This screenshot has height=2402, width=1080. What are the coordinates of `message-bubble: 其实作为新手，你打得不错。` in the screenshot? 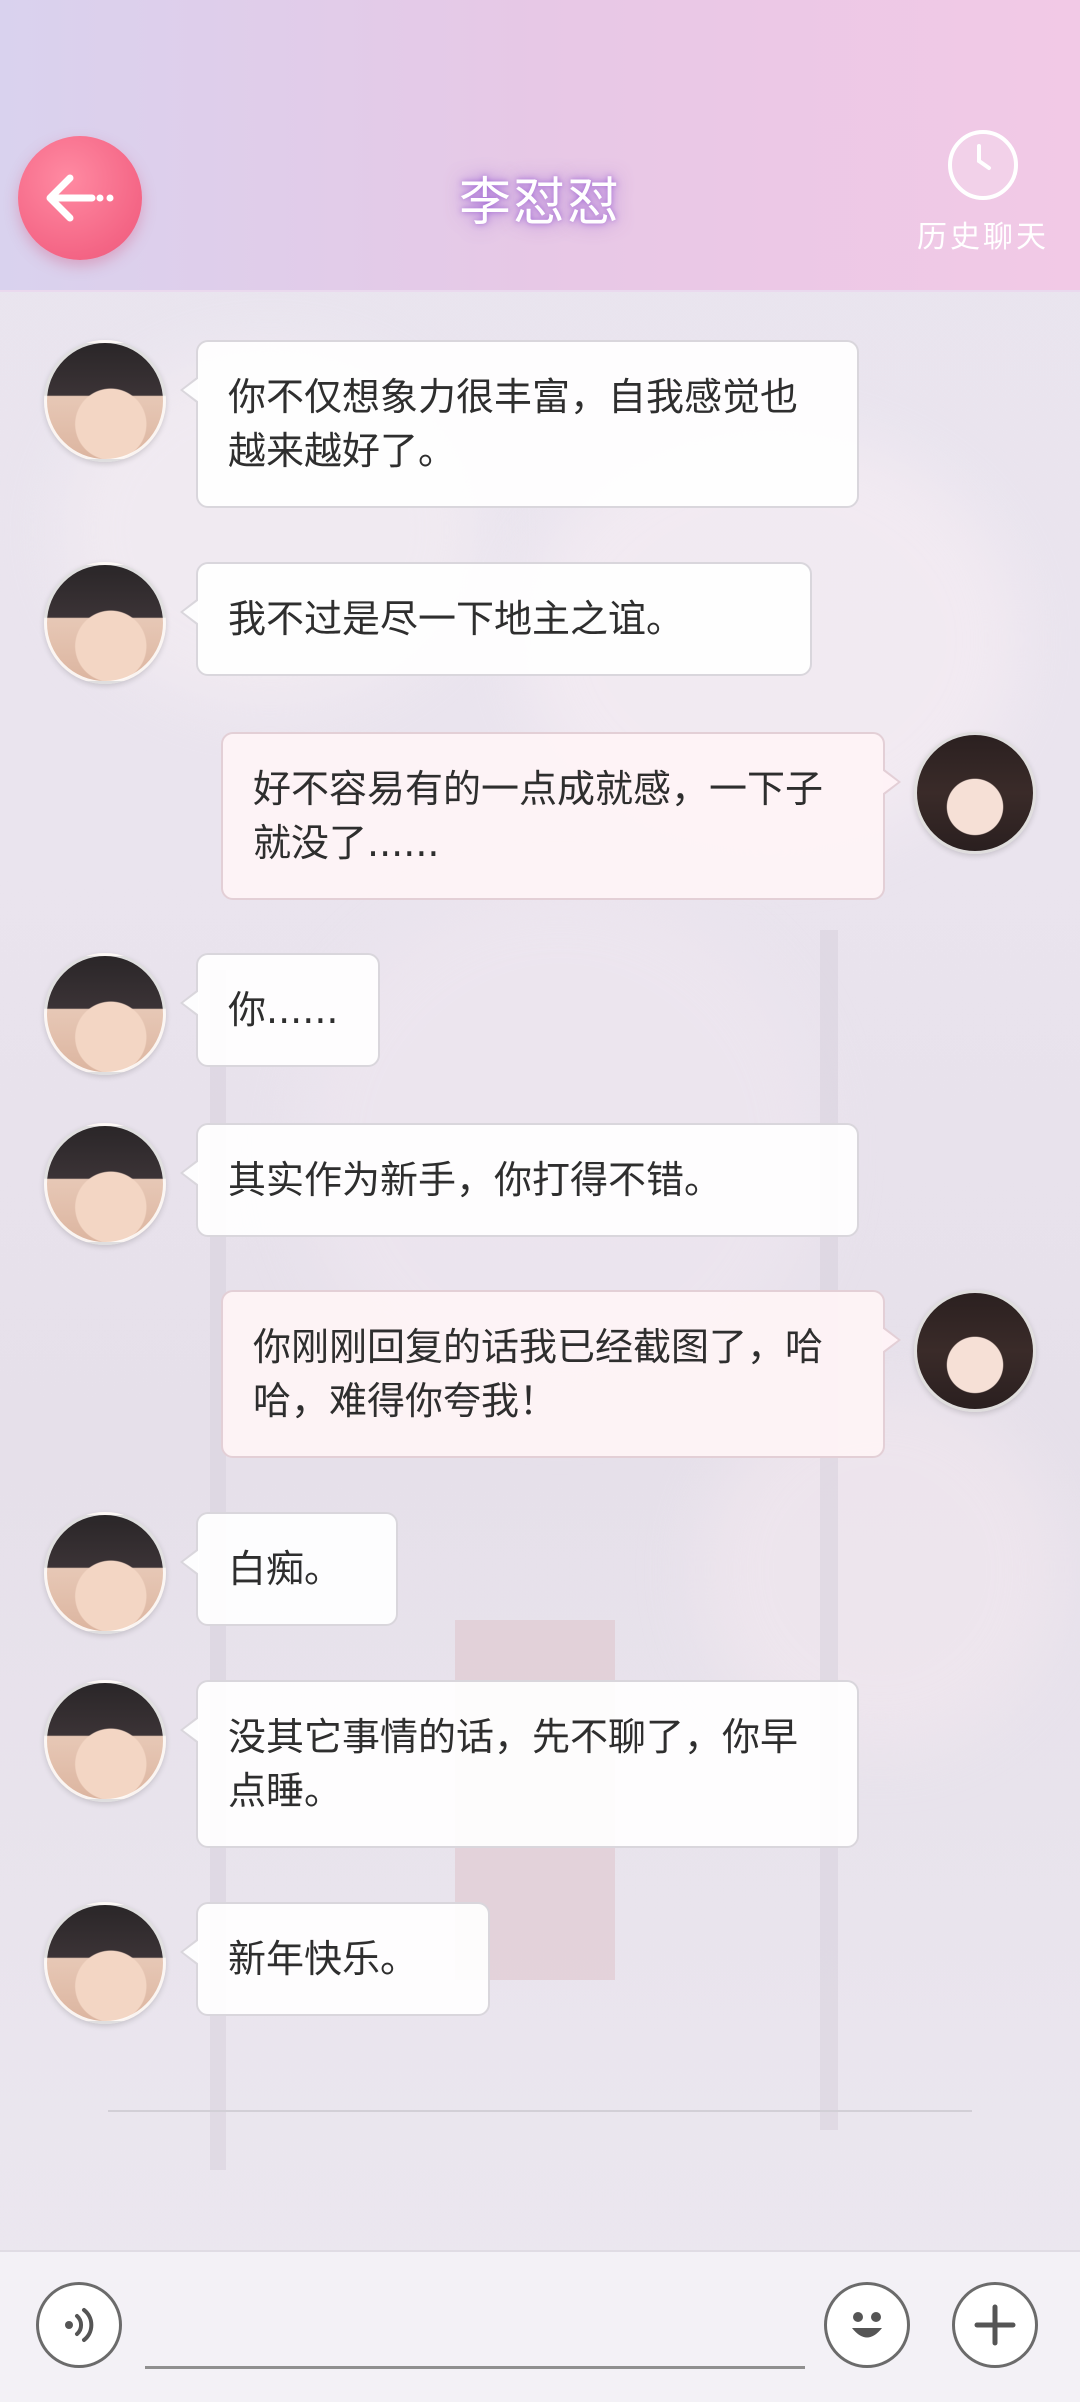 It's located at (519, 1180).